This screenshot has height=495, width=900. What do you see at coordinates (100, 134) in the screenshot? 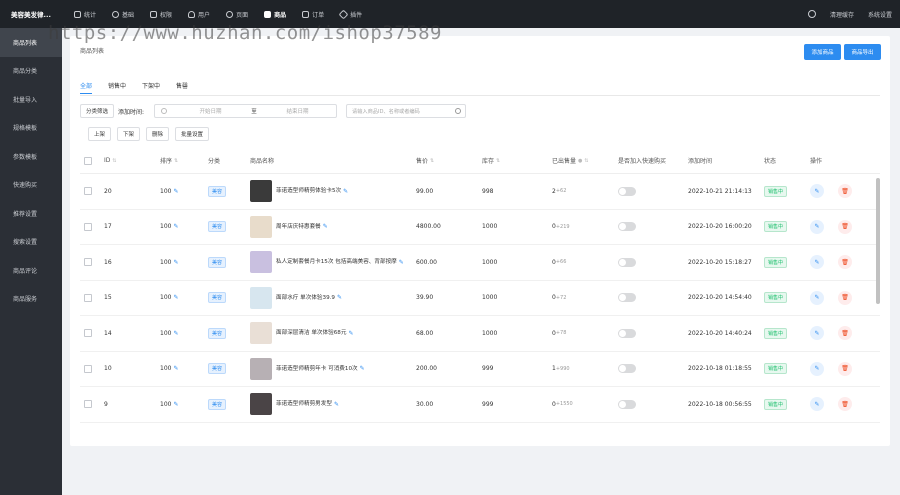
I see `bulk-on-shelf-button: 上架` at bounding box center [100, 134].